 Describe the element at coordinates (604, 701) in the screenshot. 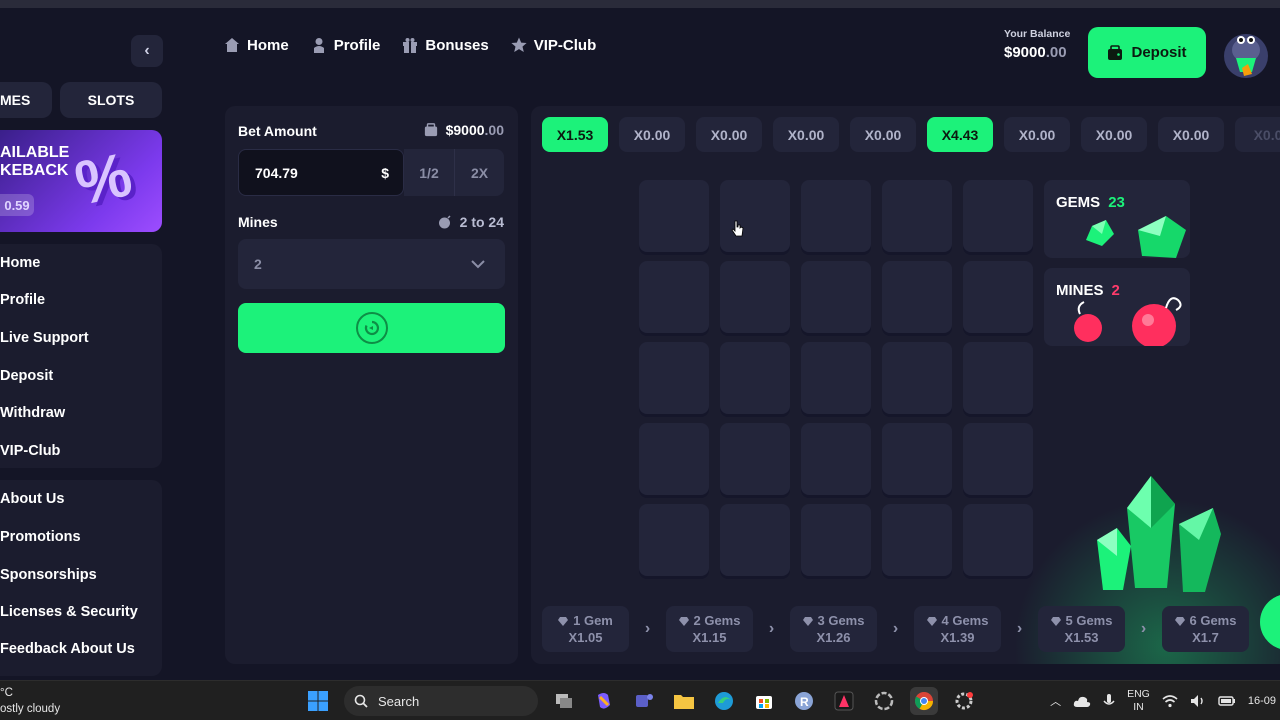

I see `copilot-icon` at that location.